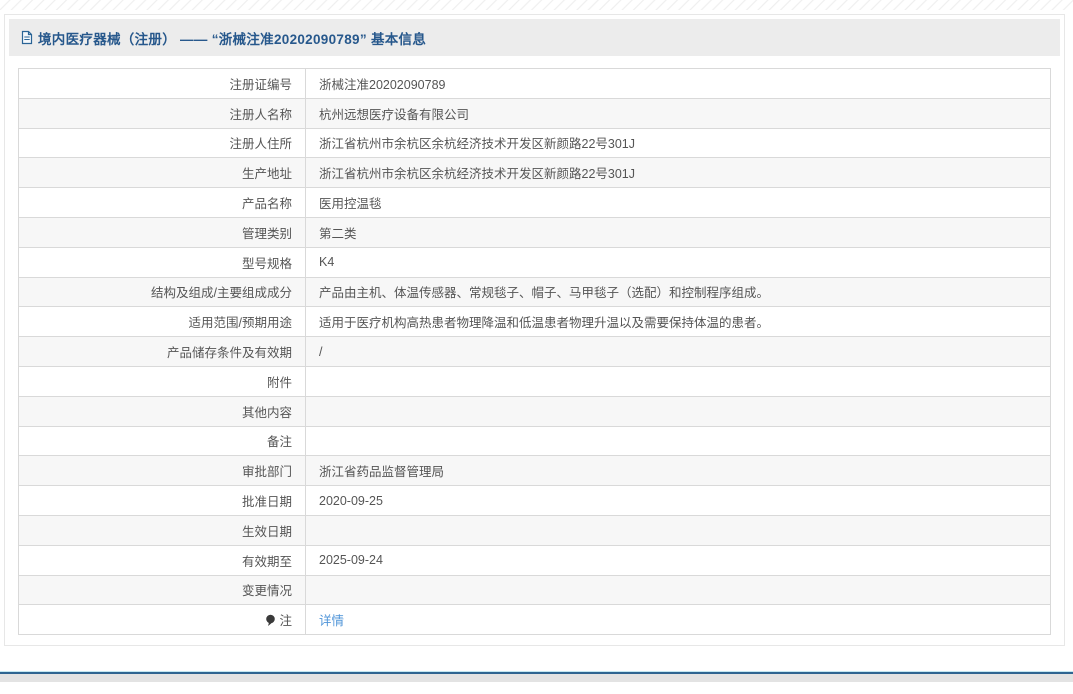  I want to click on table-row: 注册人名称 杭州远想医疗设备有限公司, so click(534, 113).